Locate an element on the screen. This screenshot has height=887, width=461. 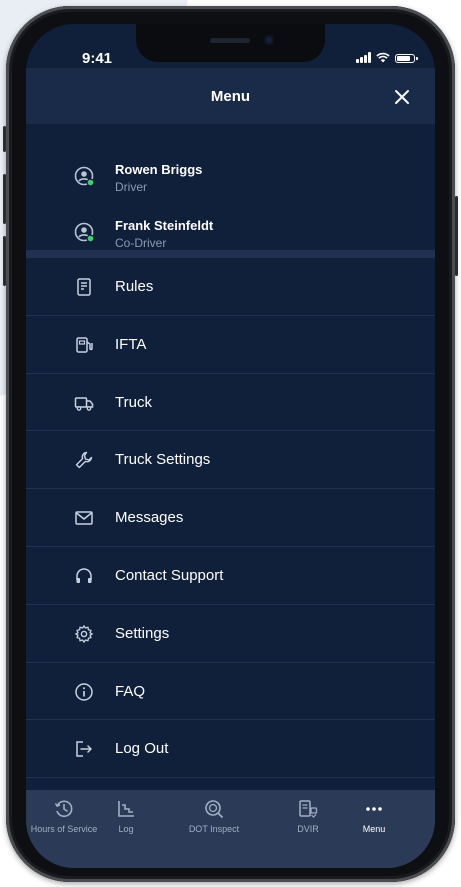
mute-switch is located at coordinates (4, 139).